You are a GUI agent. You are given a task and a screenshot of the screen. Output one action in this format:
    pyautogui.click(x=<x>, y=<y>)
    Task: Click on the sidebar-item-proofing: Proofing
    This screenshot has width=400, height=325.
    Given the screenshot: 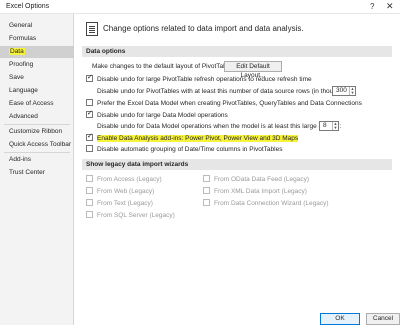 What is the action you would take?
    pyautogui.click(x=37, y=65)
    